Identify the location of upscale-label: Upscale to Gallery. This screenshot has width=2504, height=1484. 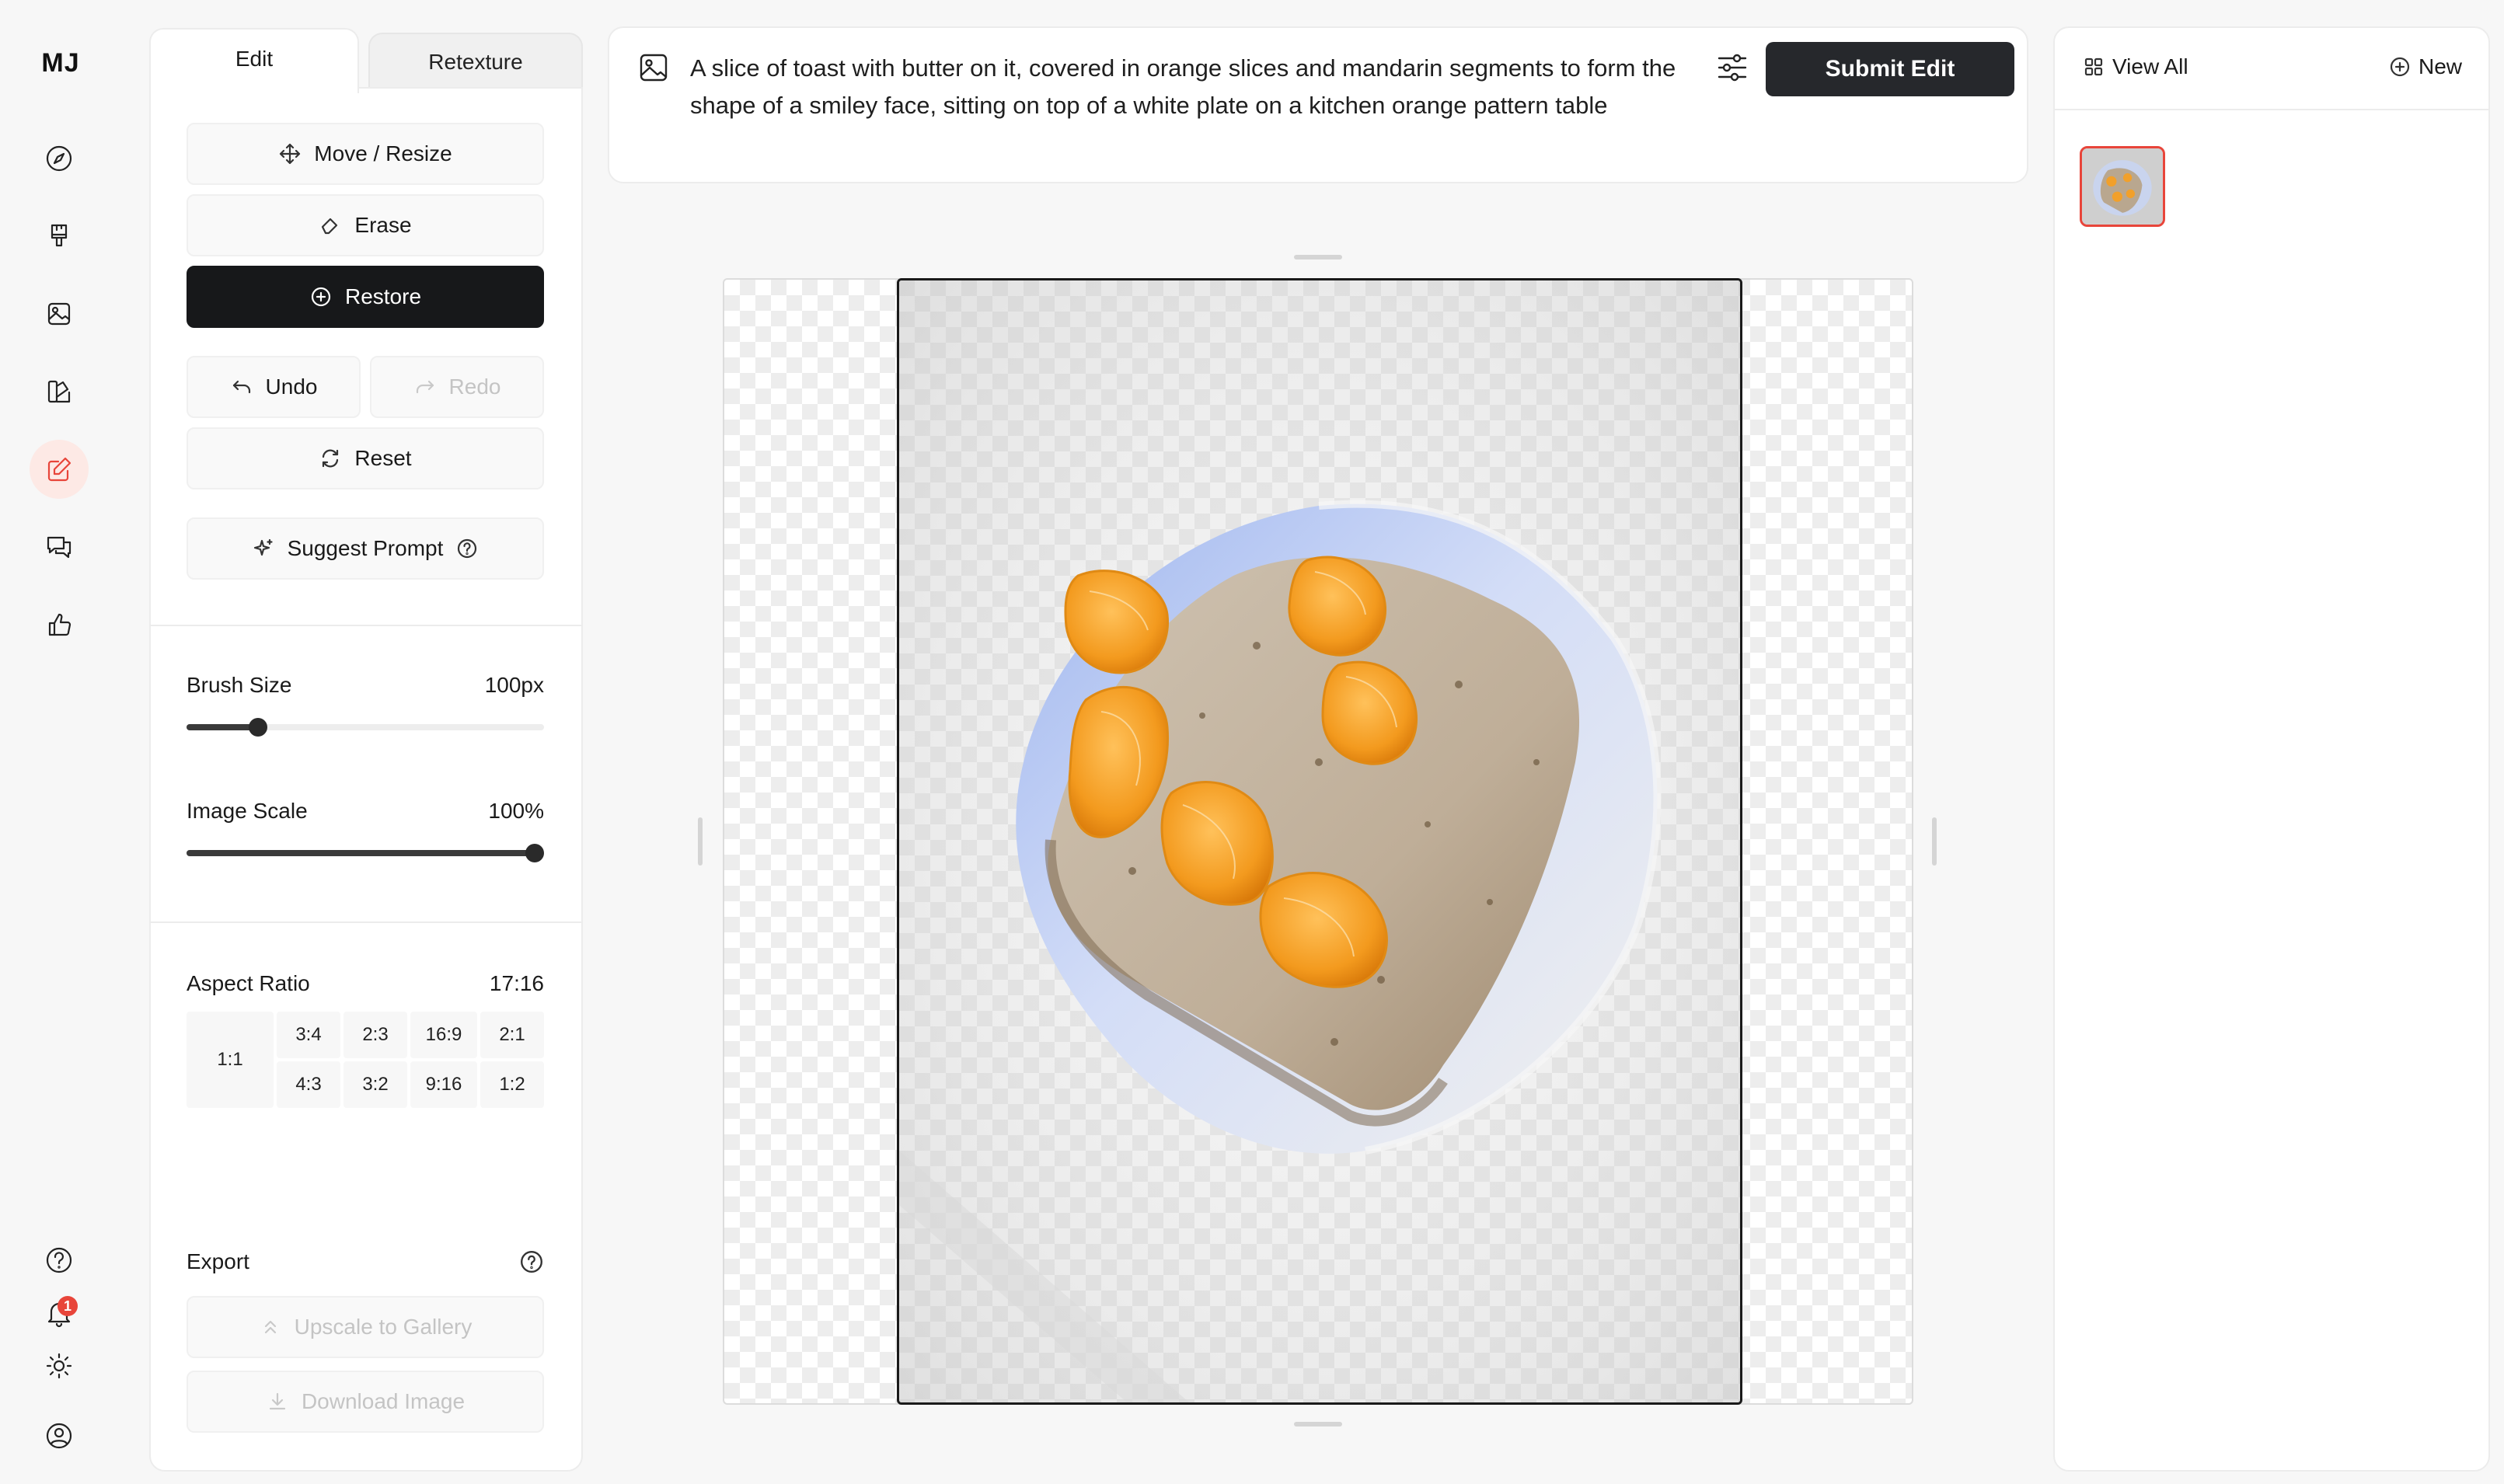
(383, 1327).